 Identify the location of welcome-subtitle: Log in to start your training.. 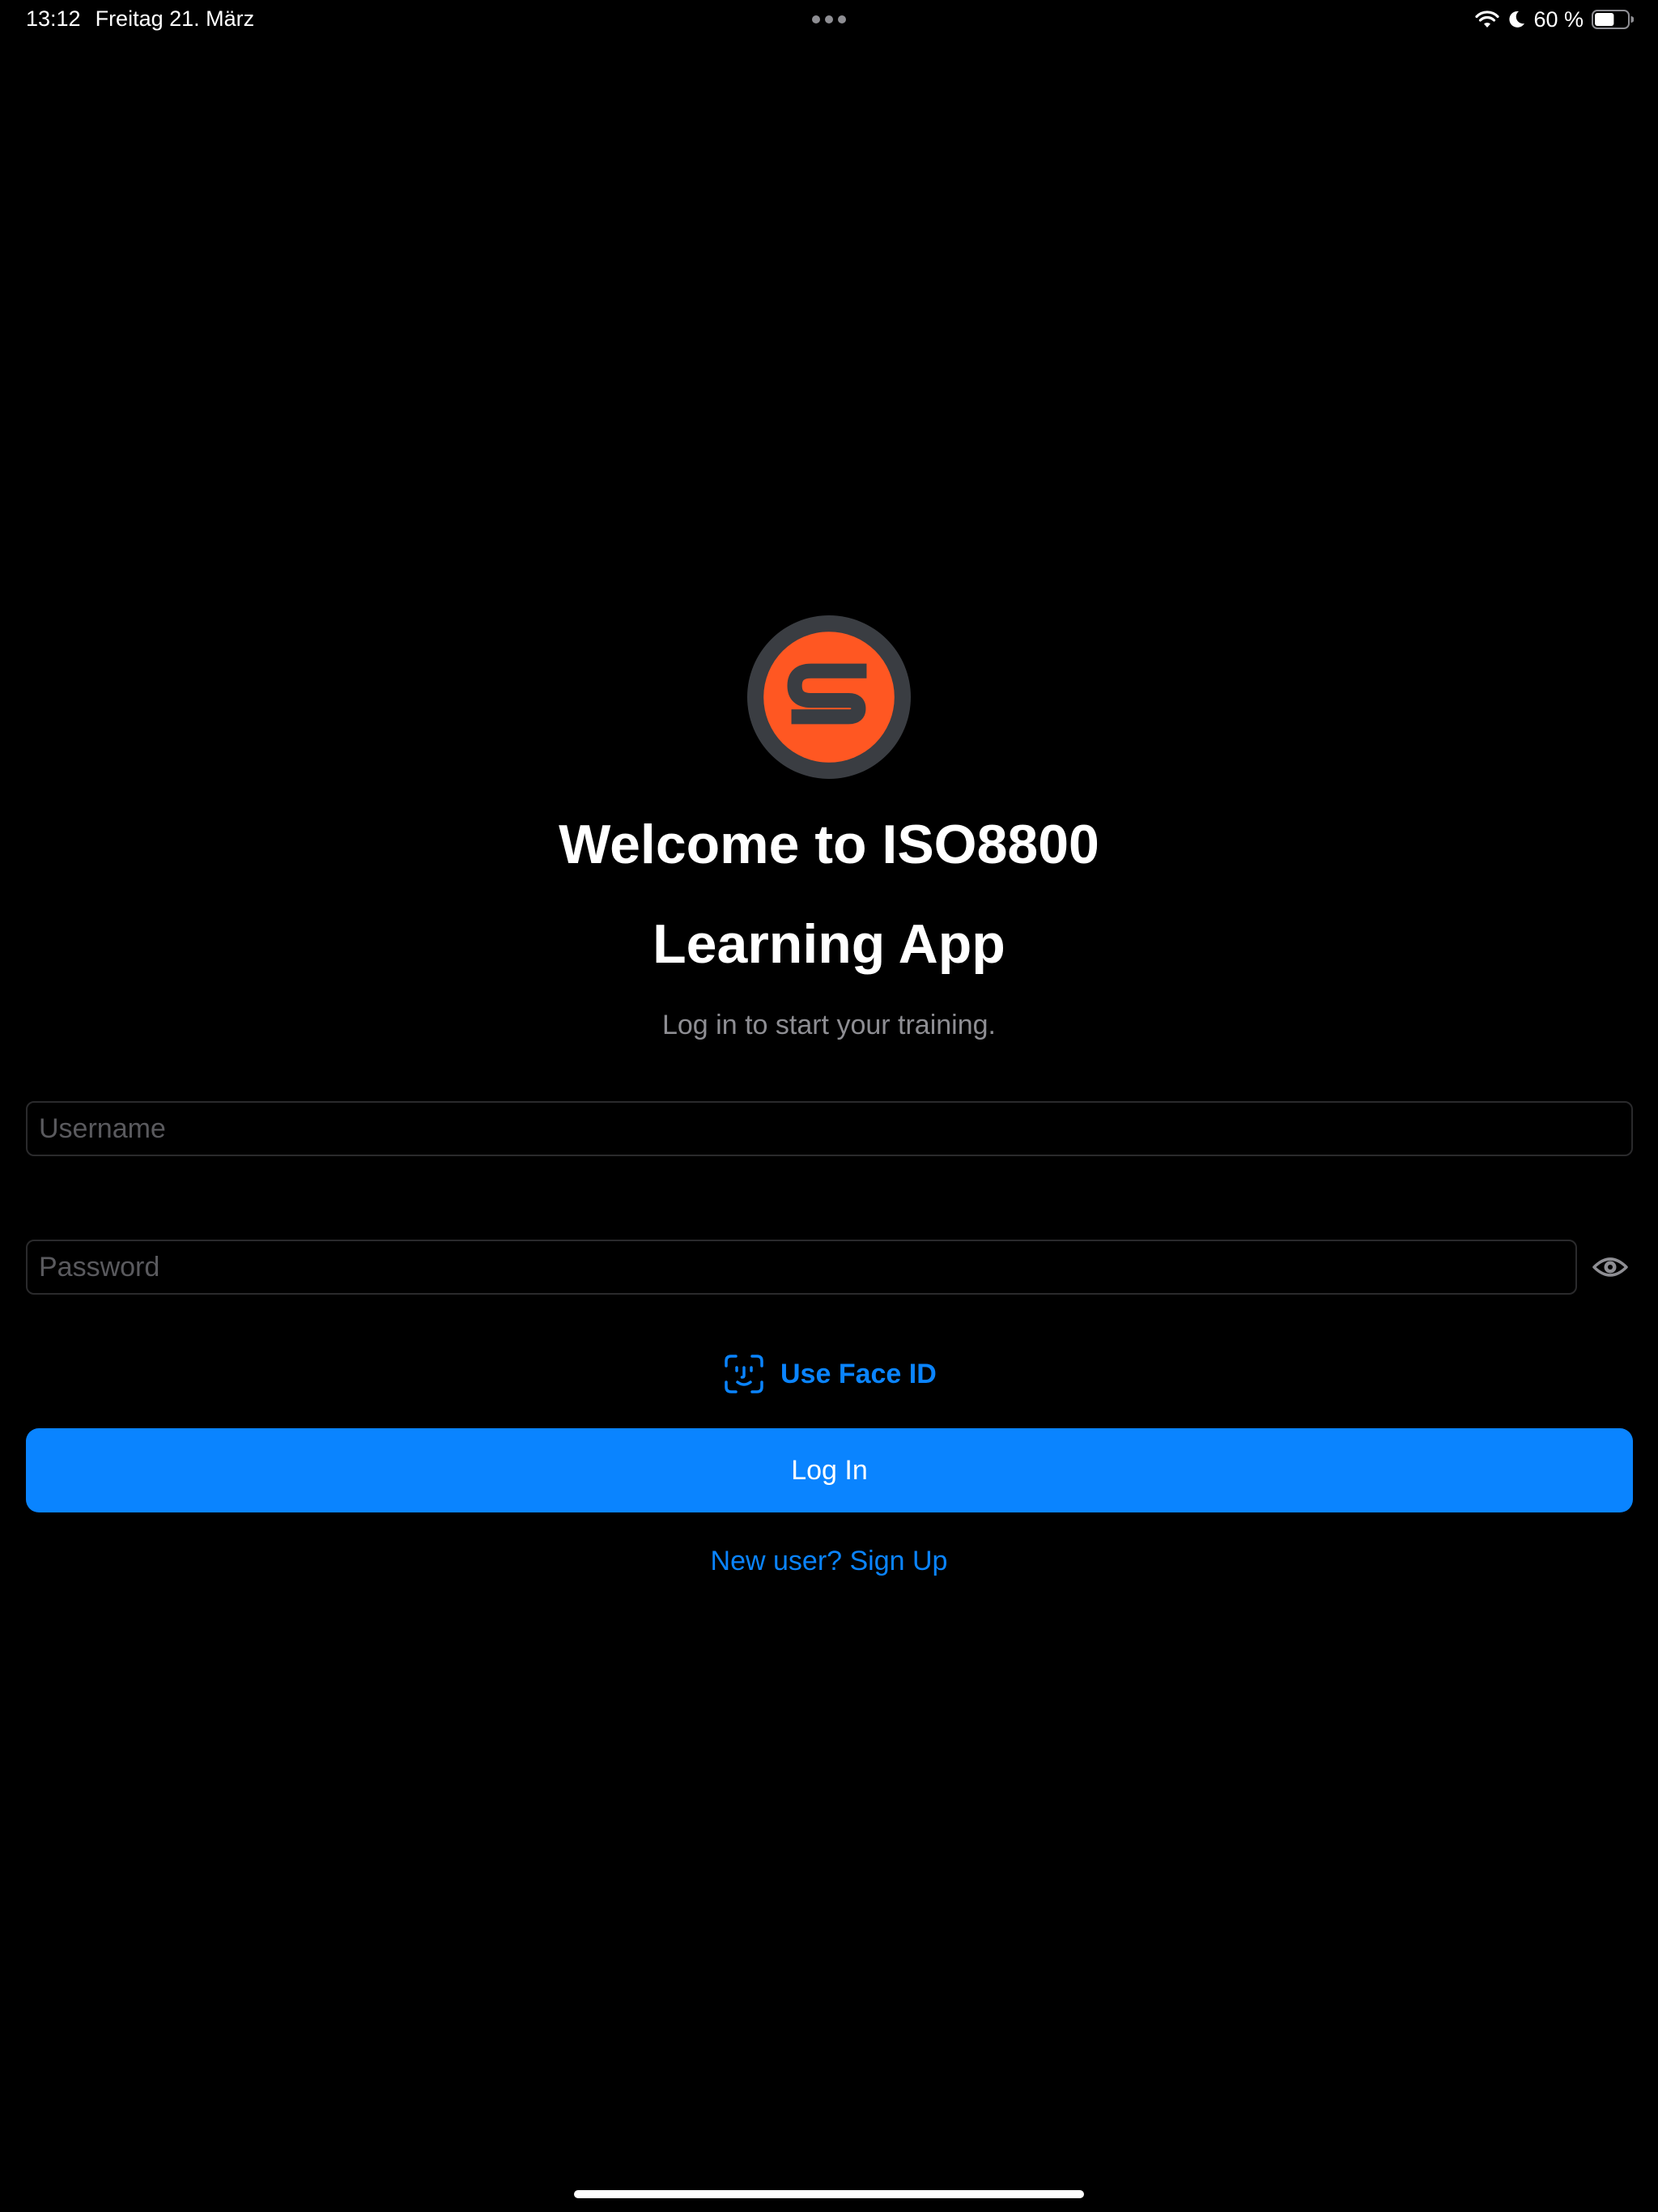
(828, 1025).